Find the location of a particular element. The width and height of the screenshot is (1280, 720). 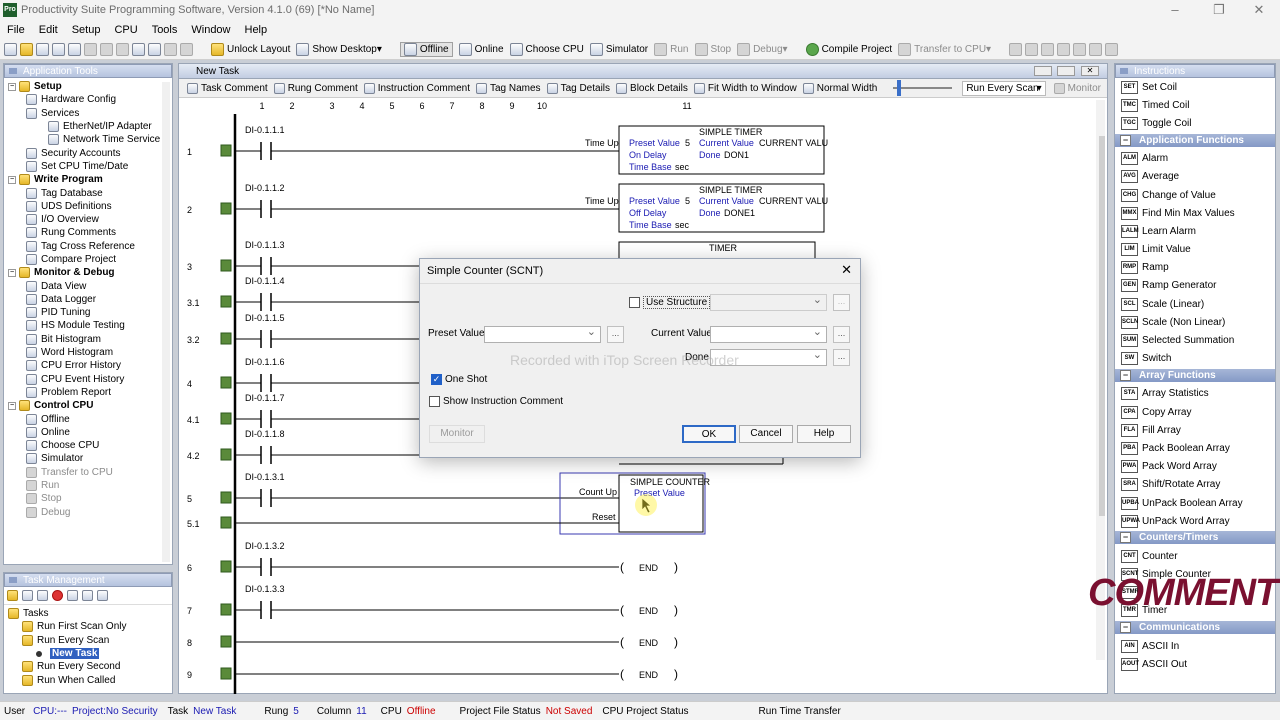

app-tool-item: − Setup is located at coordinates (84, 86).